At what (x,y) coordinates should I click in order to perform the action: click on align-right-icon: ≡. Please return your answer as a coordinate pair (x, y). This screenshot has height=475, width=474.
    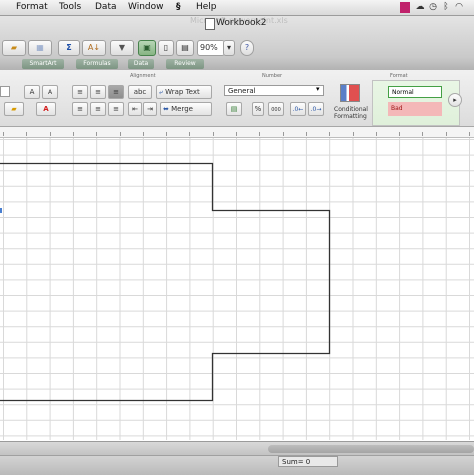
    Looking at the image, I should click on (116, 109).